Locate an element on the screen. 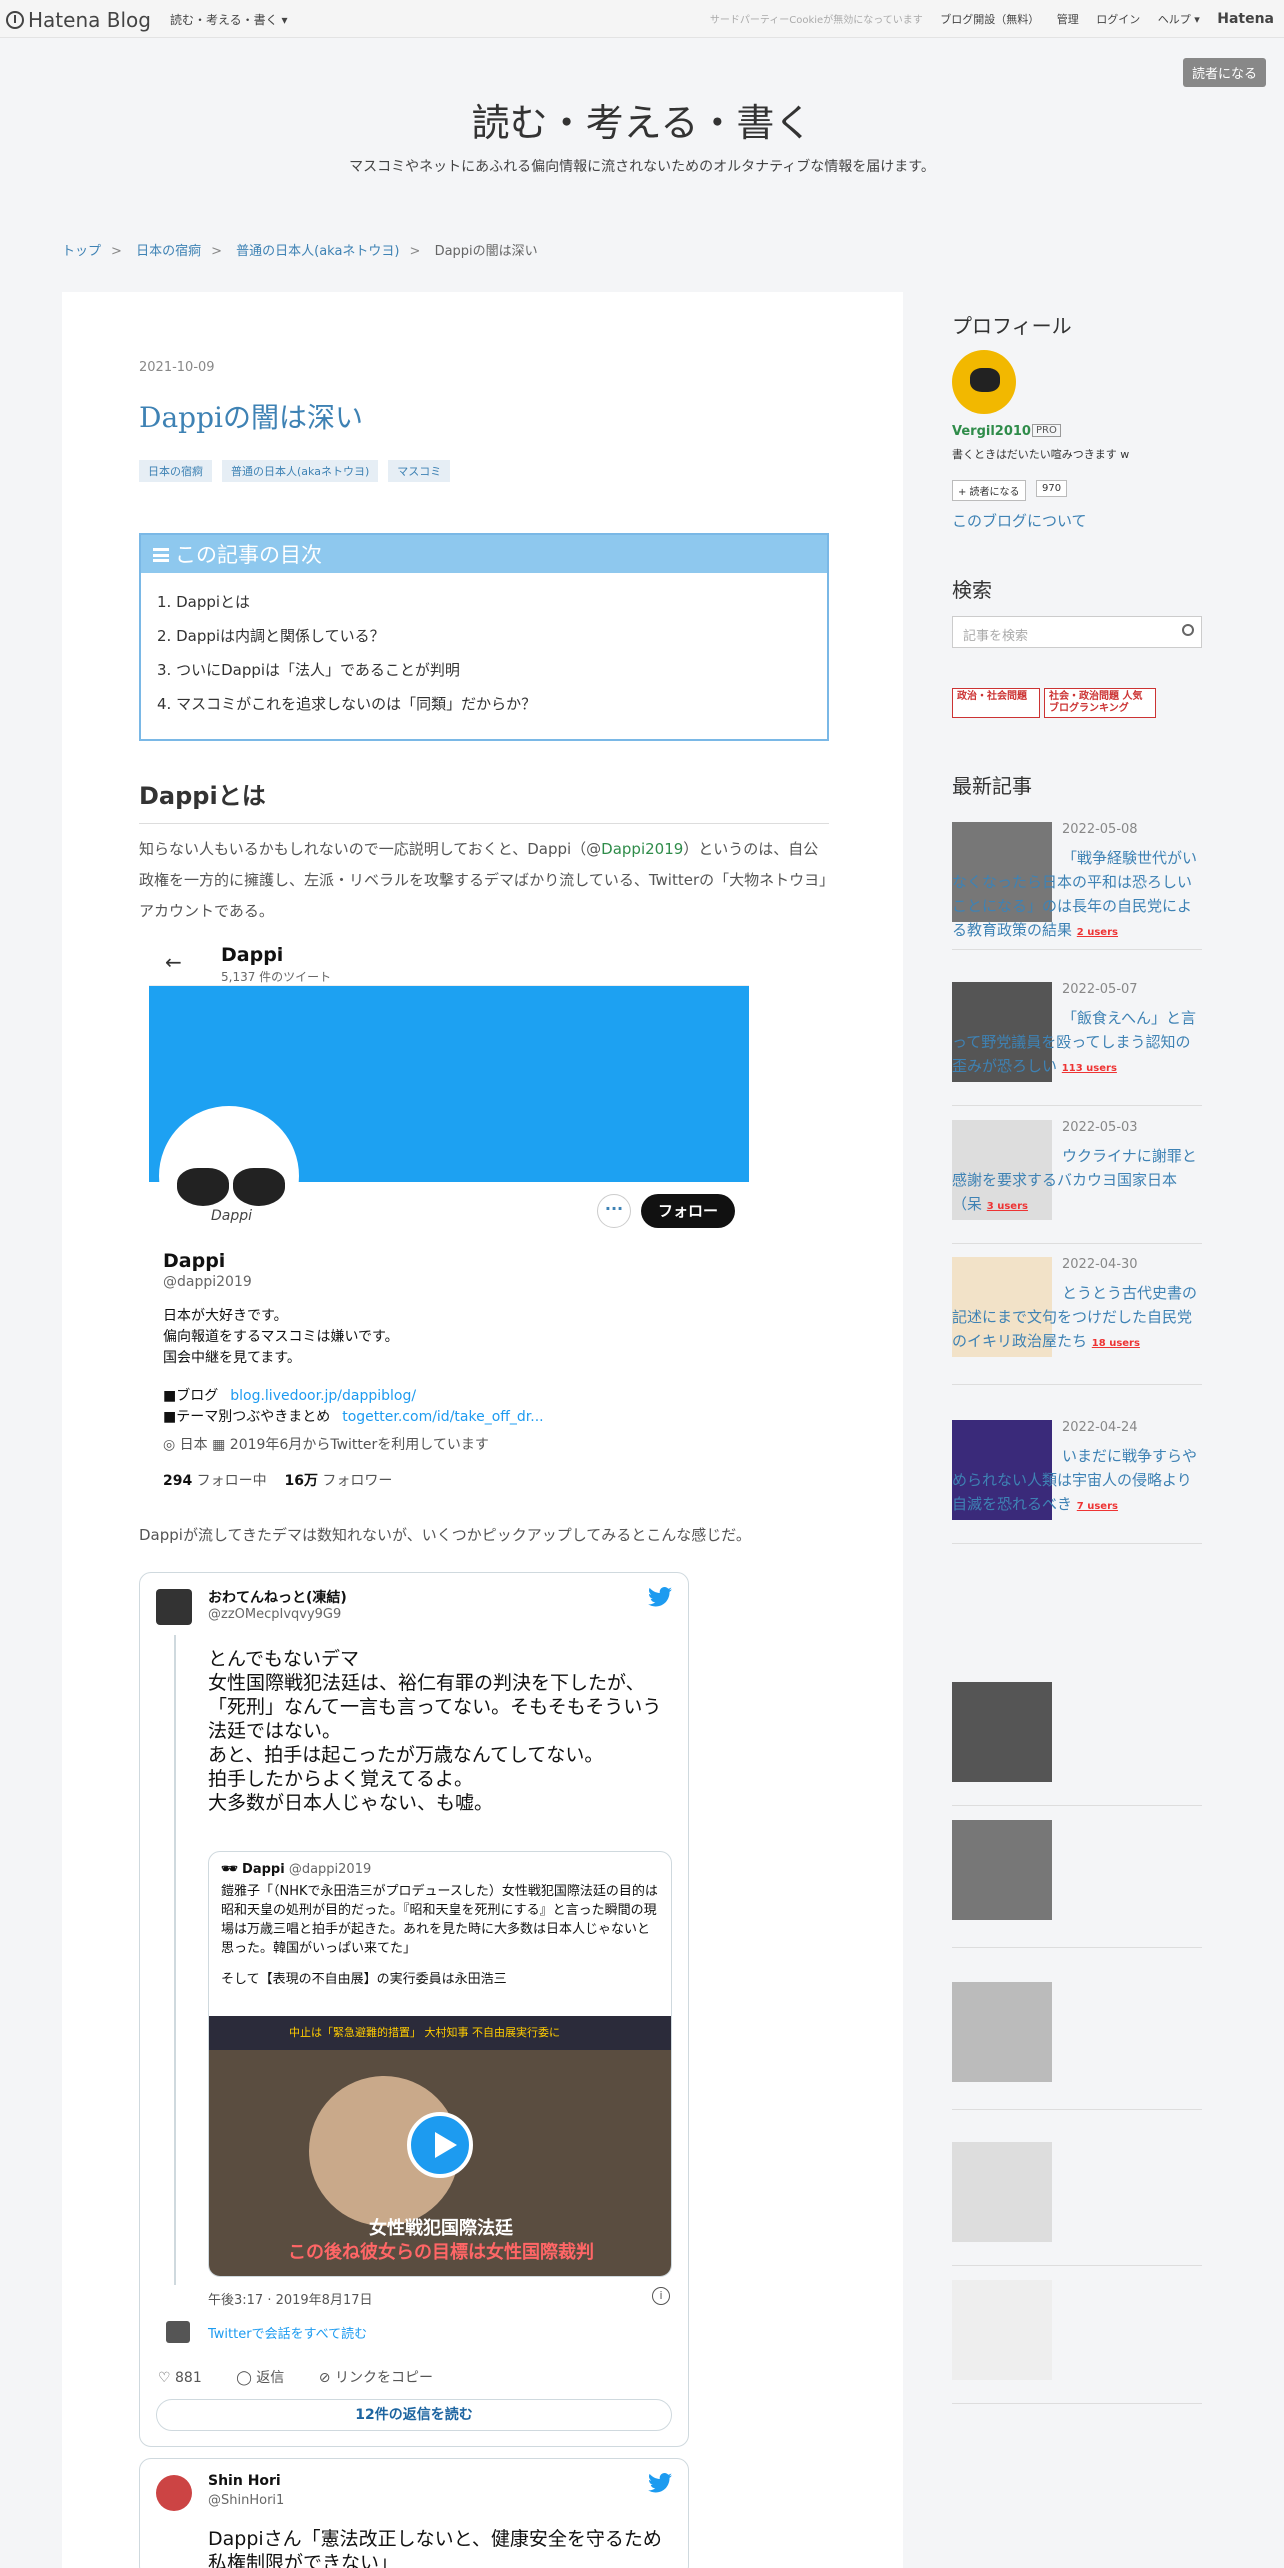  entry-date: 2021-10-09 is located at coordinates (177, 367).